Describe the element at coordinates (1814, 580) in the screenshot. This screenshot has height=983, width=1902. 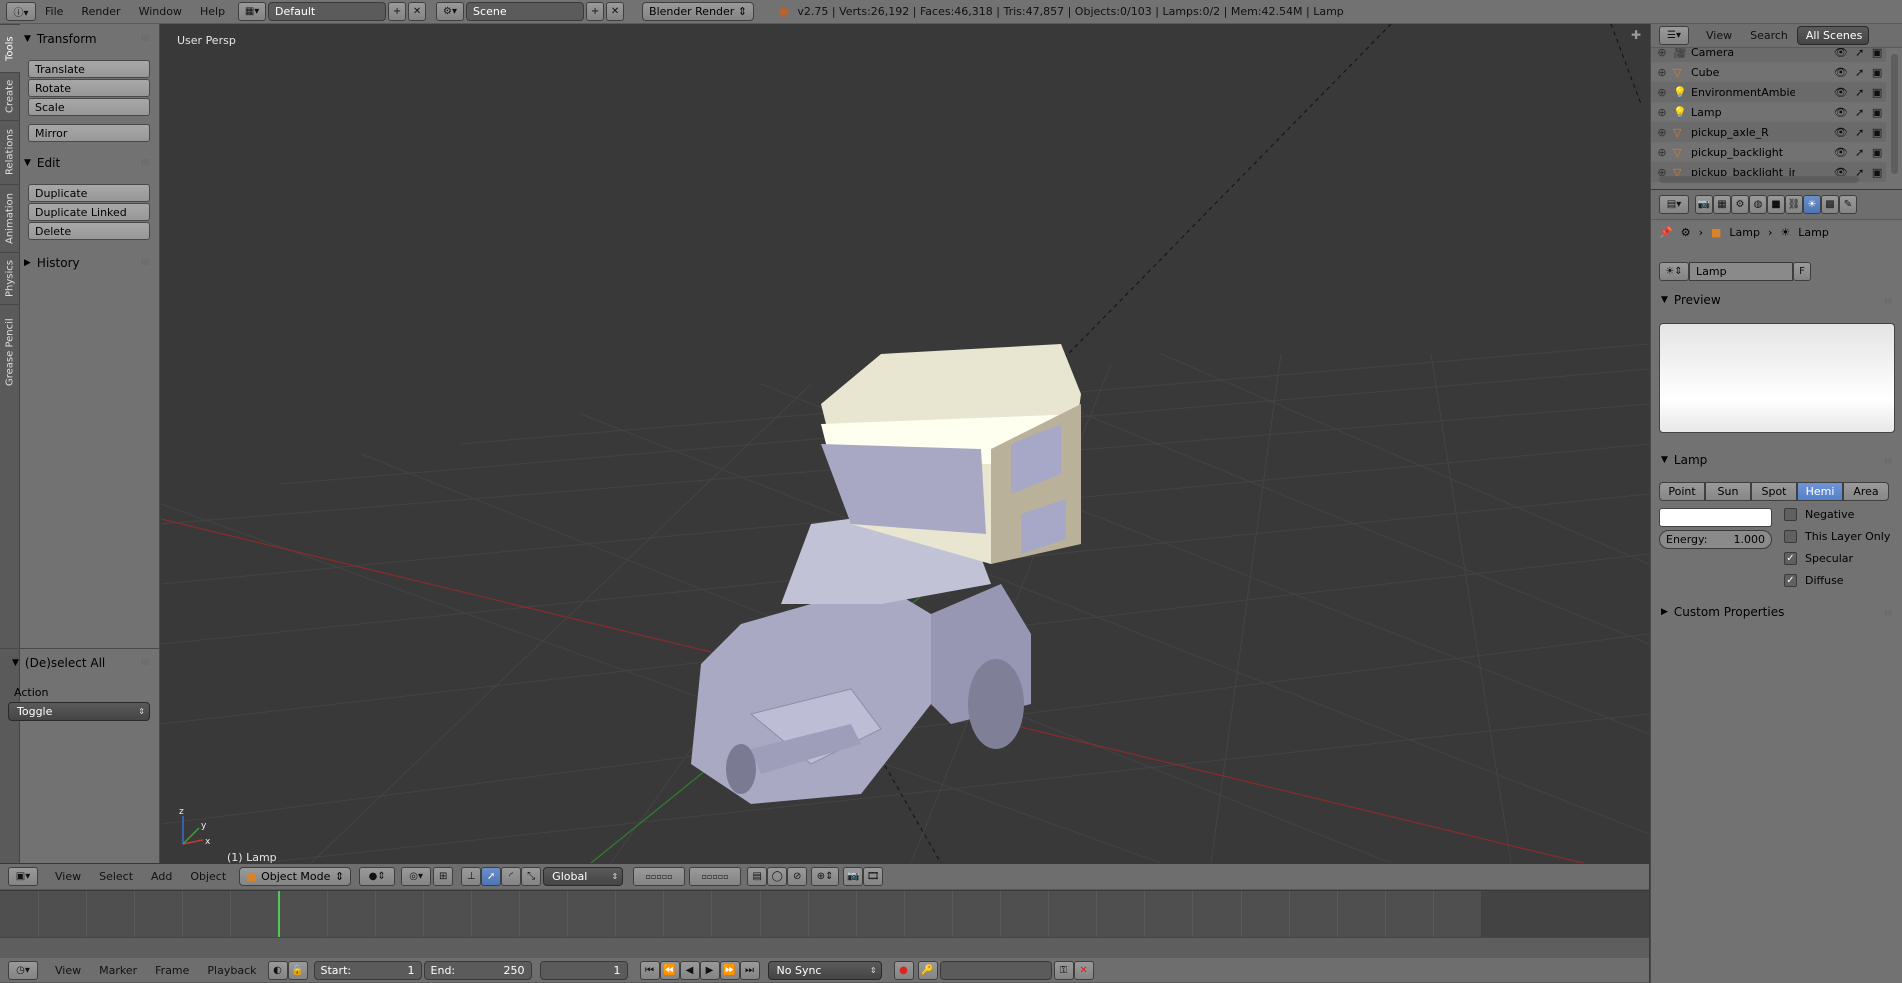
I see `option-diffuse: ✓ Diffuse` at that location.